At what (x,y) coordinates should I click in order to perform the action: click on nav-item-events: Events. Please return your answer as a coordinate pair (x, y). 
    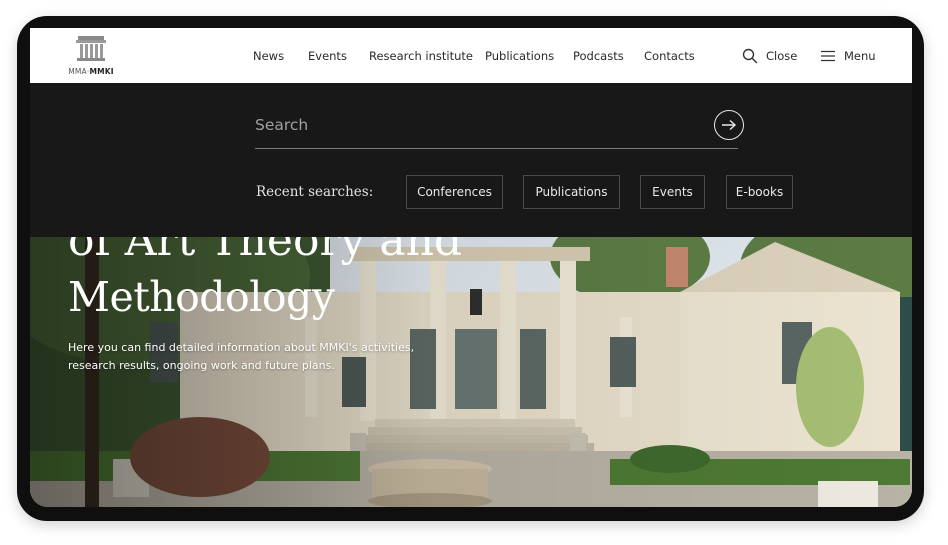
    Looking at the image, I should click on (327, 55).